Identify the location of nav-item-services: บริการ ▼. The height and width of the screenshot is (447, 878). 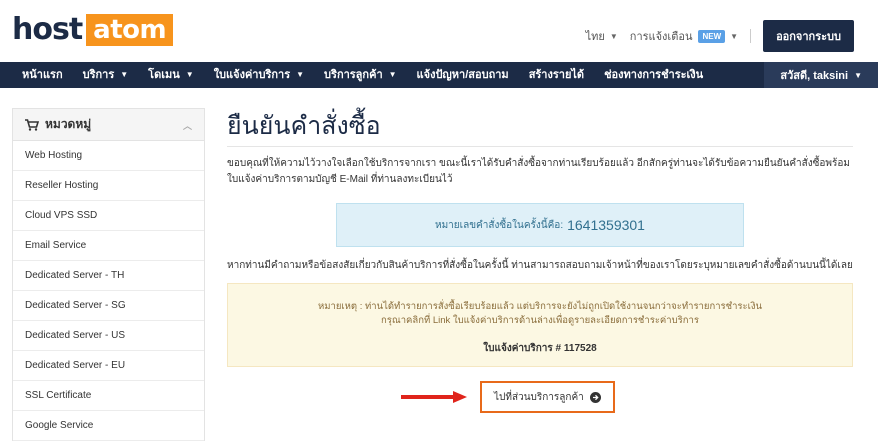
(106, 75).